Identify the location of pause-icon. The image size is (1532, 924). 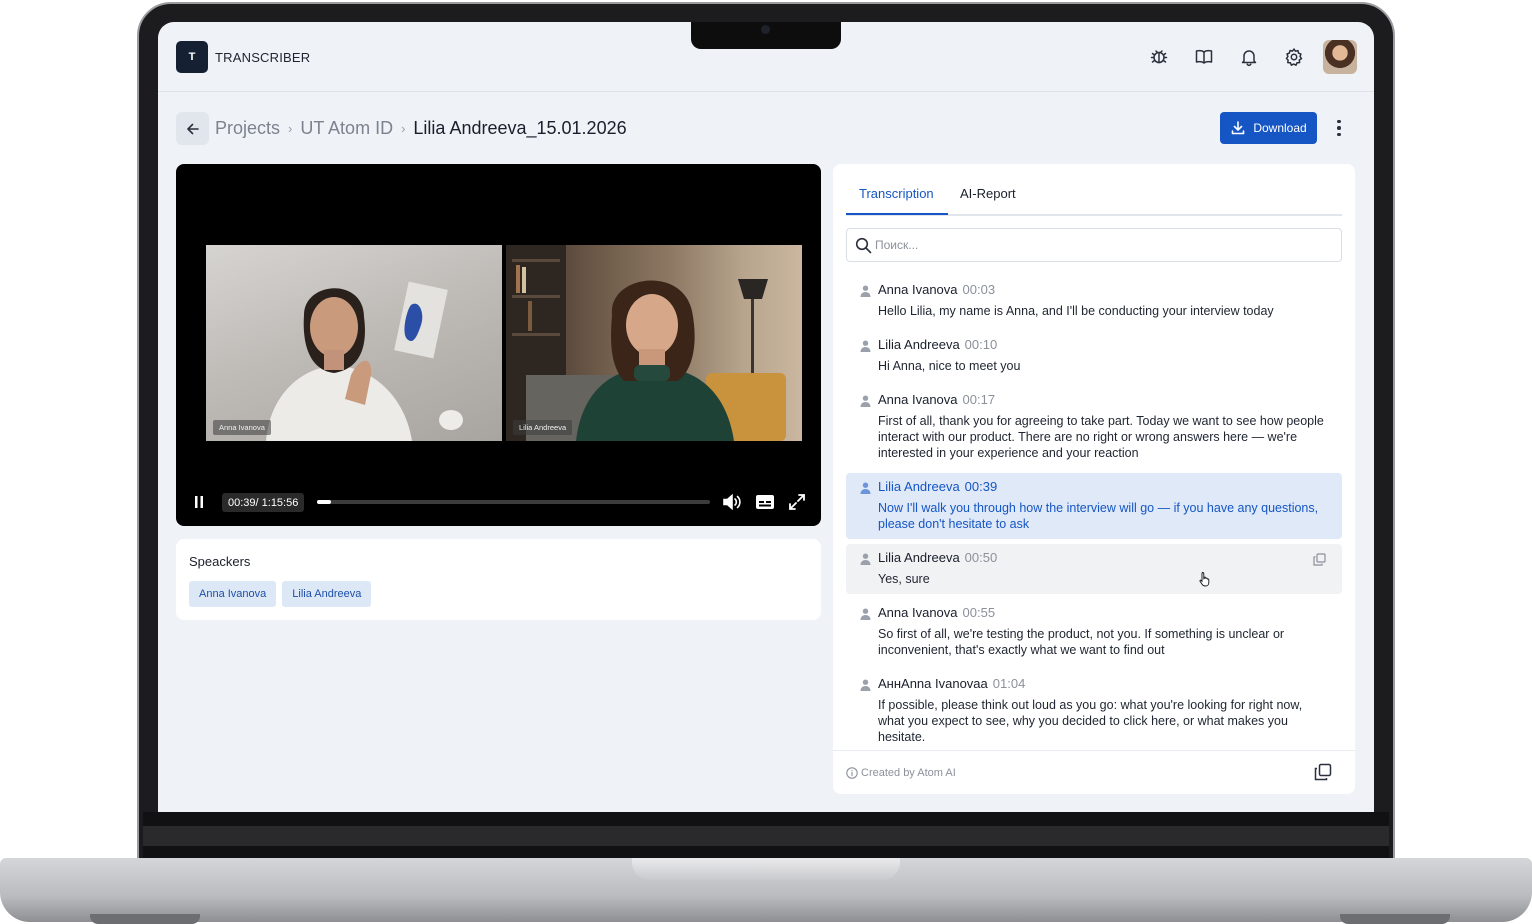
(199, 502).